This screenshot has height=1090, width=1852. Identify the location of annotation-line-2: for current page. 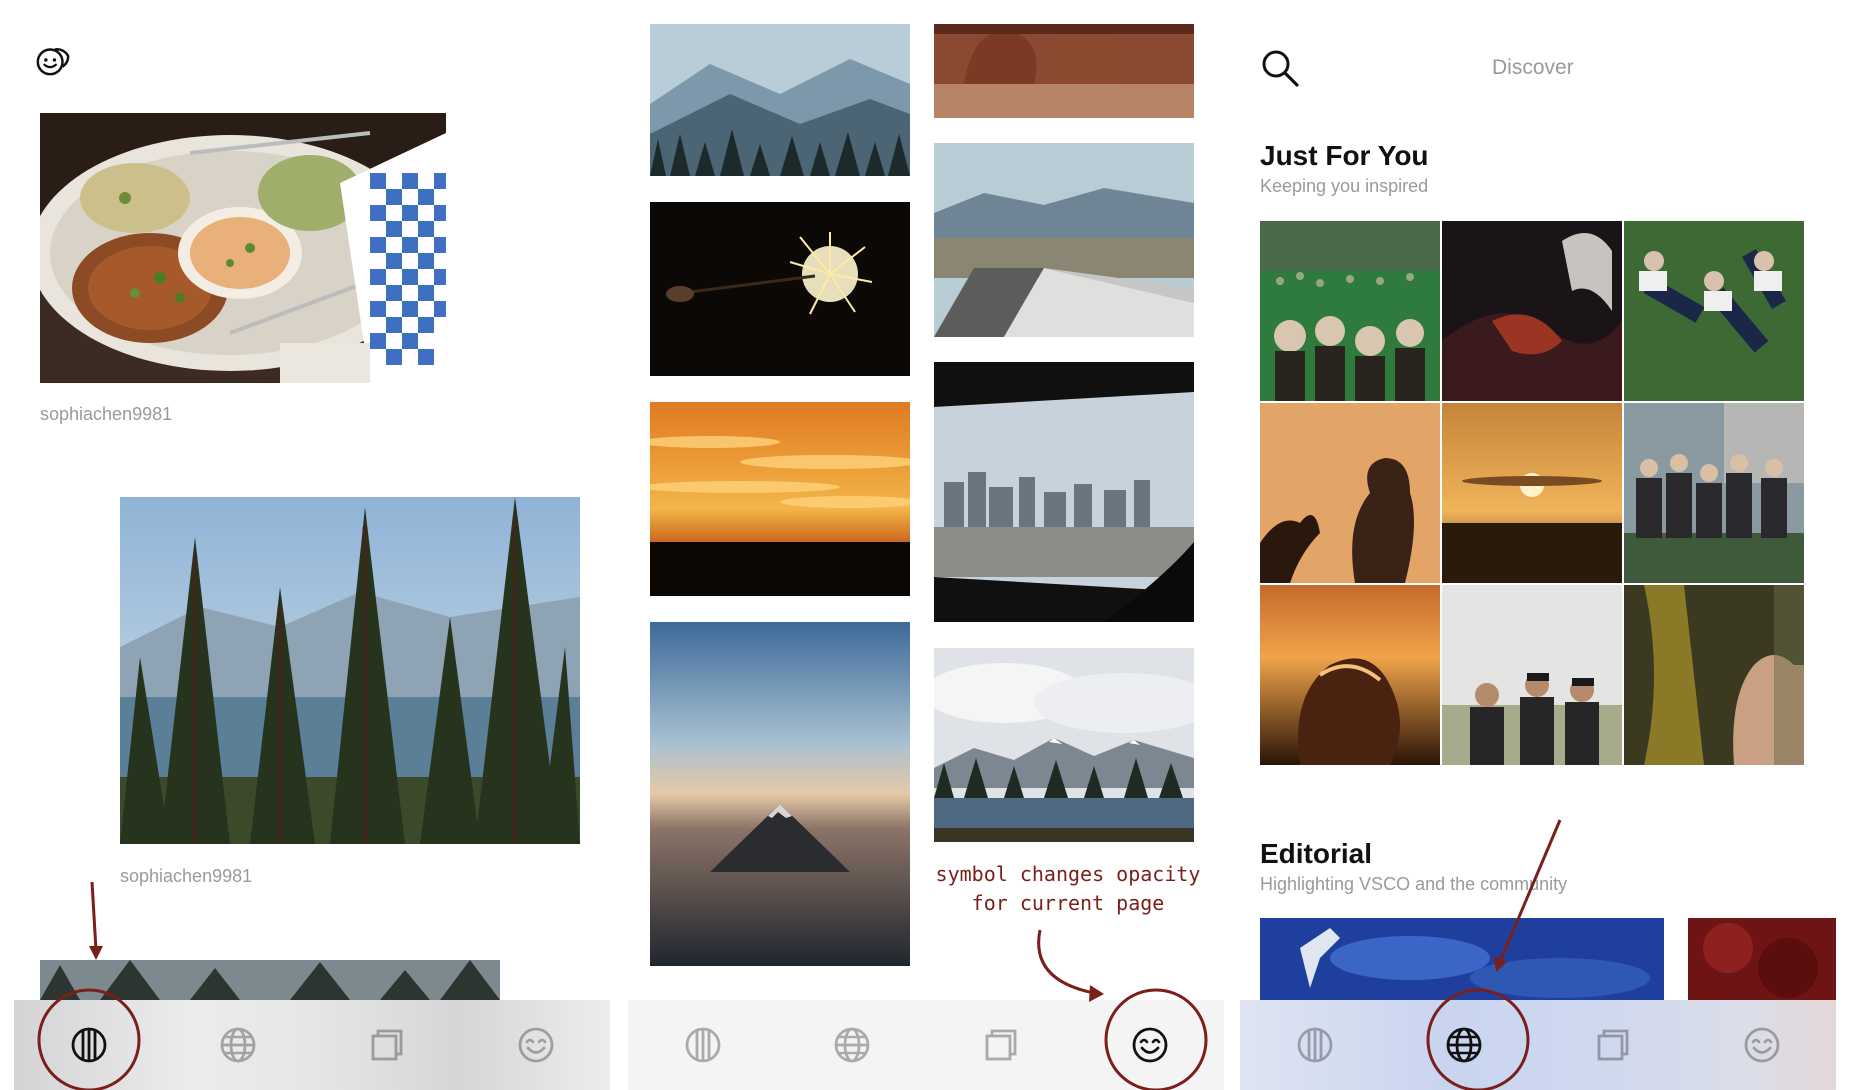
(1068, 903).